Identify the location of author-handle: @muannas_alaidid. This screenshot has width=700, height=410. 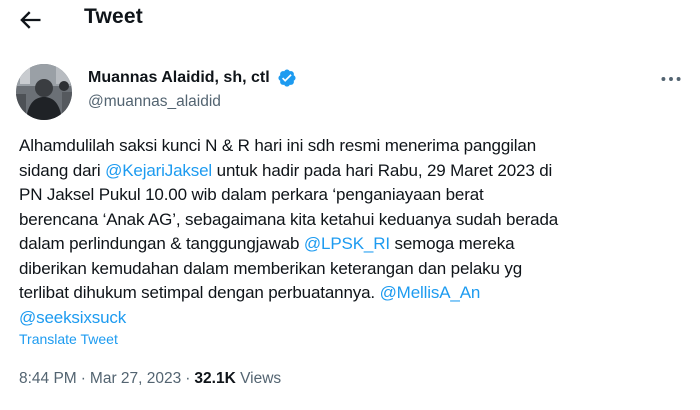
(154, 102).